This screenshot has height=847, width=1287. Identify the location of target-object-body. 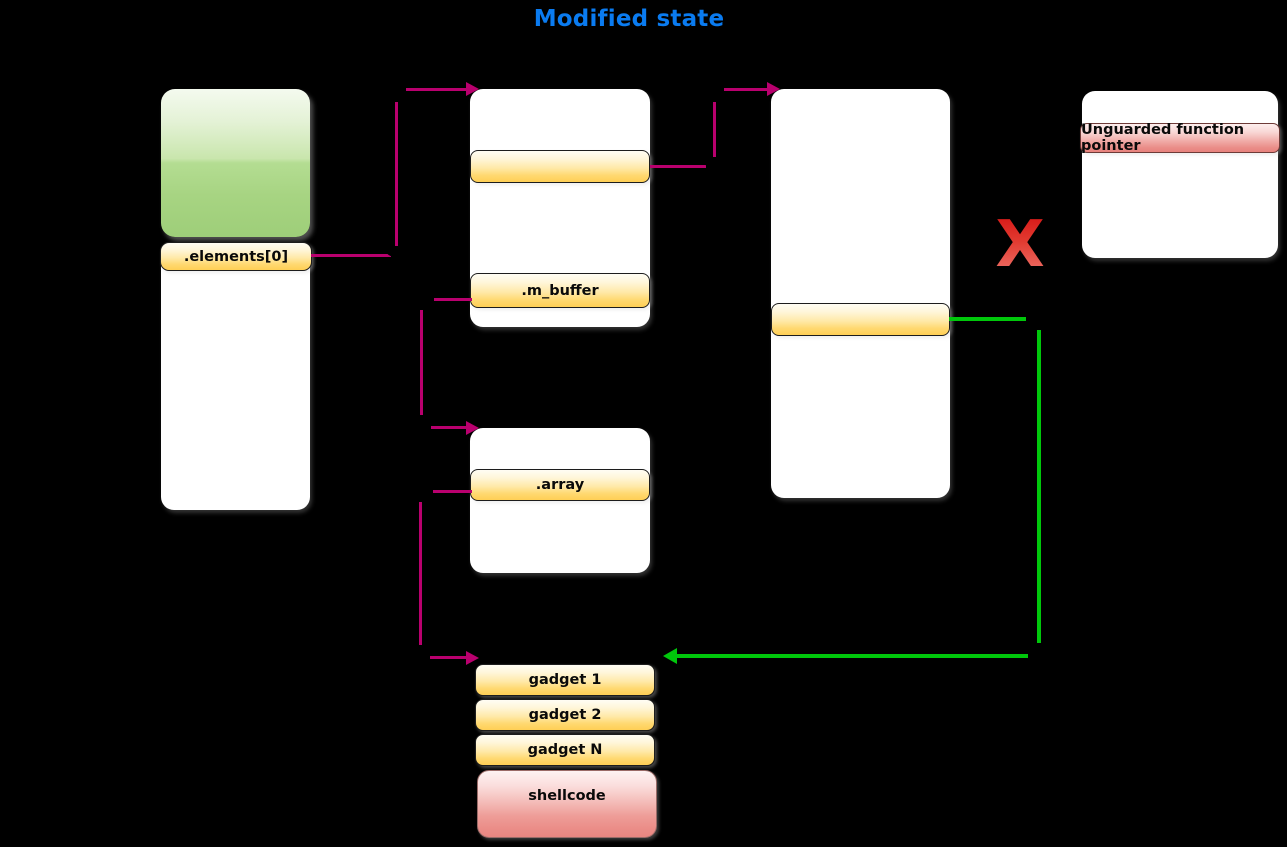
(860, 293).